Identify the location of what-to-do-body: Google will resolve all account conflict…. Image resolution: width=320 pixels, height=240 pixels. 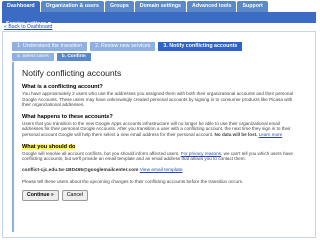
(157, 156).